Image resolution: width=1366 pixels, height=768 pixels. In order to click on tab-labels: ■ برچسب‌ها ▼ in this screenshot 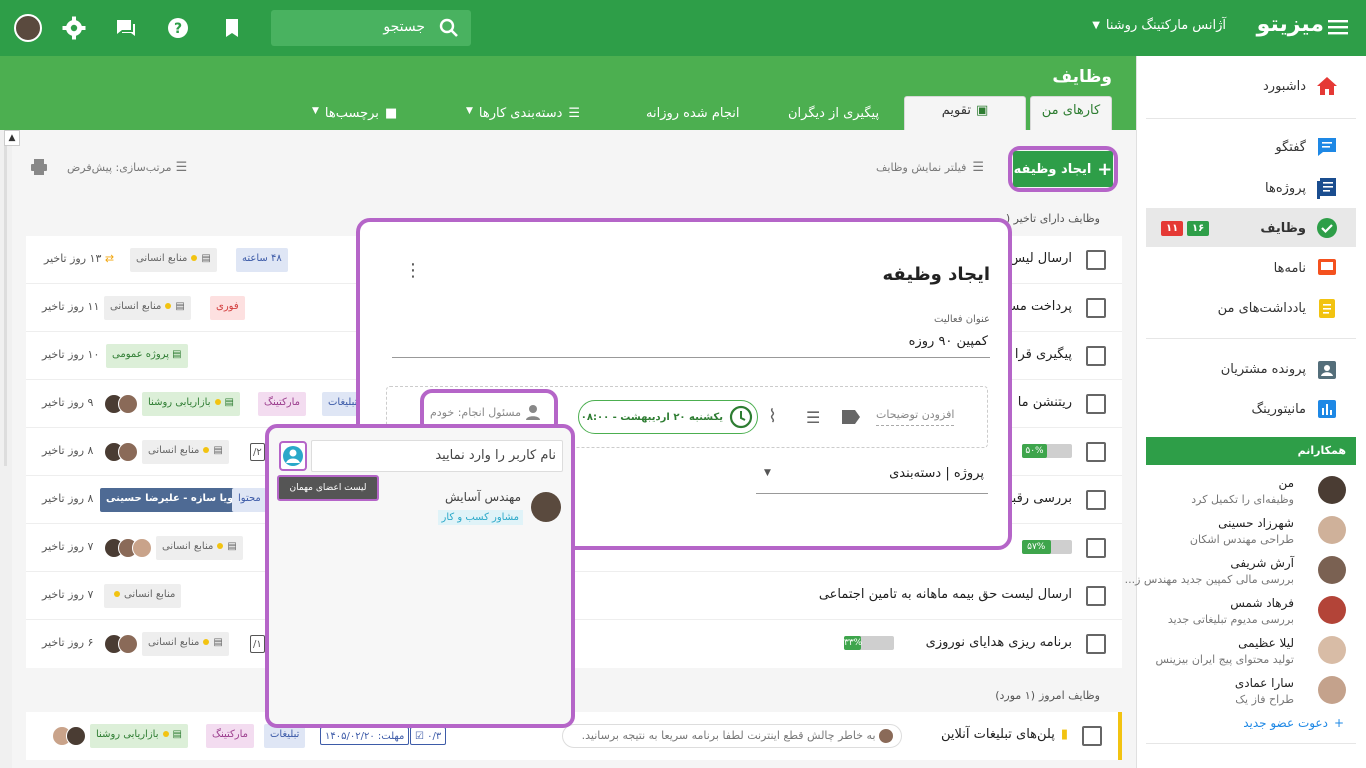, I will do `click(354, 119)`.